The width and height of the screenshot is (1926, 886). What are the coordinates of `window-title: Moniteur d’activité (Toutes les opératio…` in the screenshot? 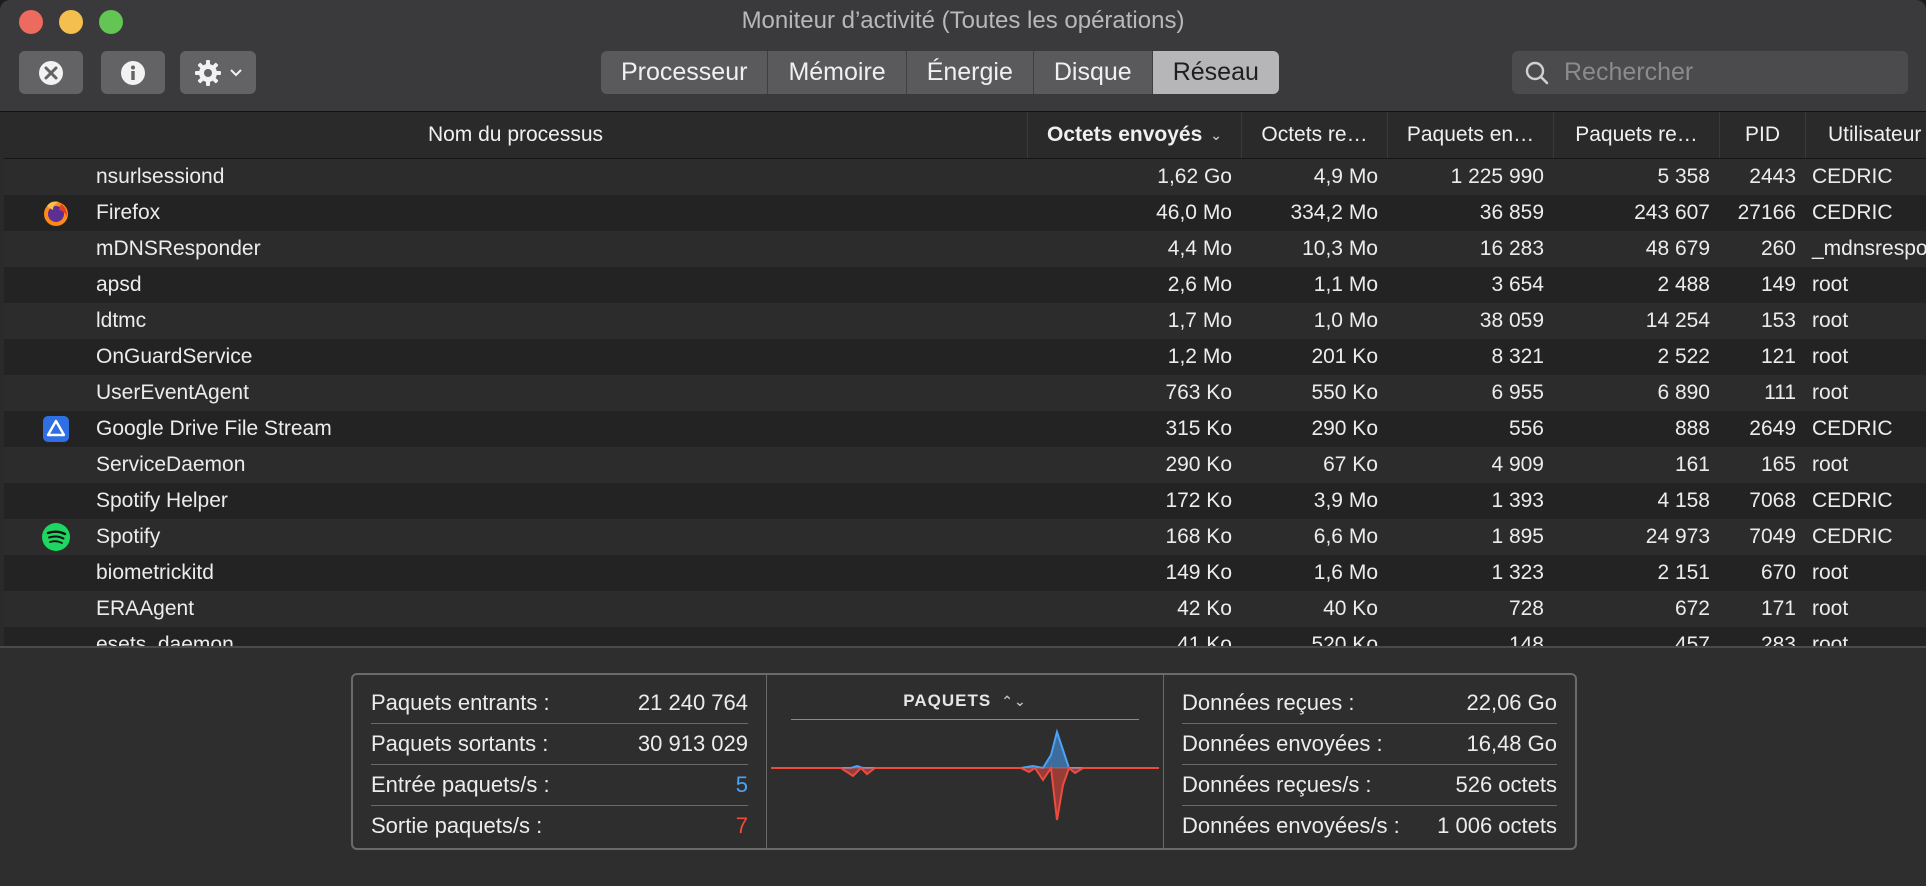 It's located at (963, 20).